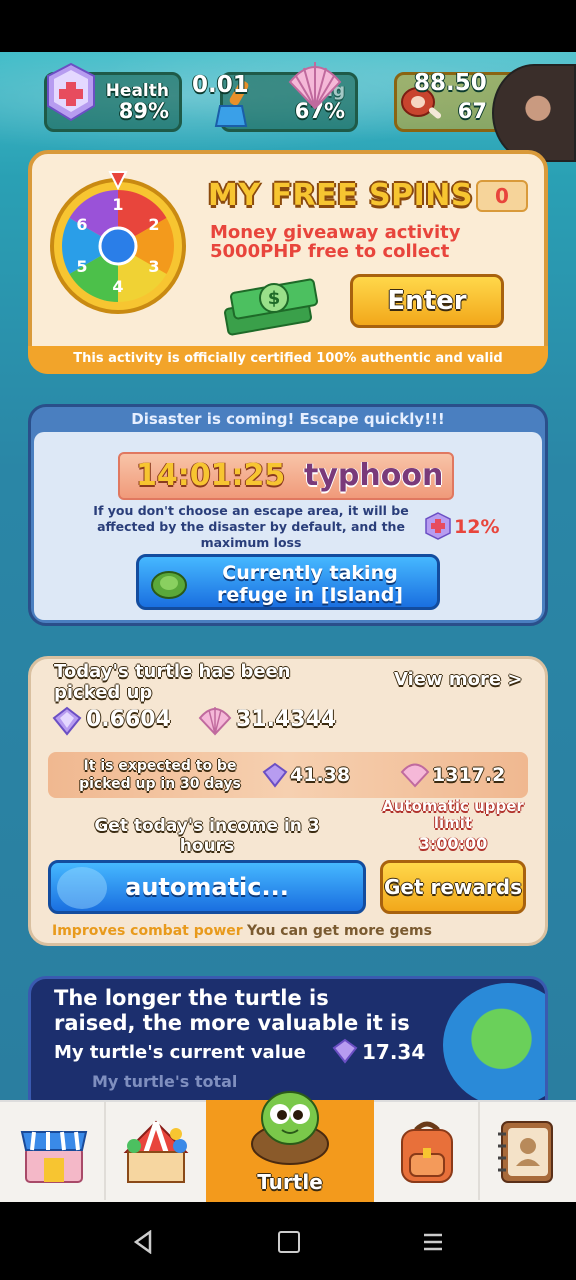  I want to click on footer-left: Improves combat power, so click(147, 931).